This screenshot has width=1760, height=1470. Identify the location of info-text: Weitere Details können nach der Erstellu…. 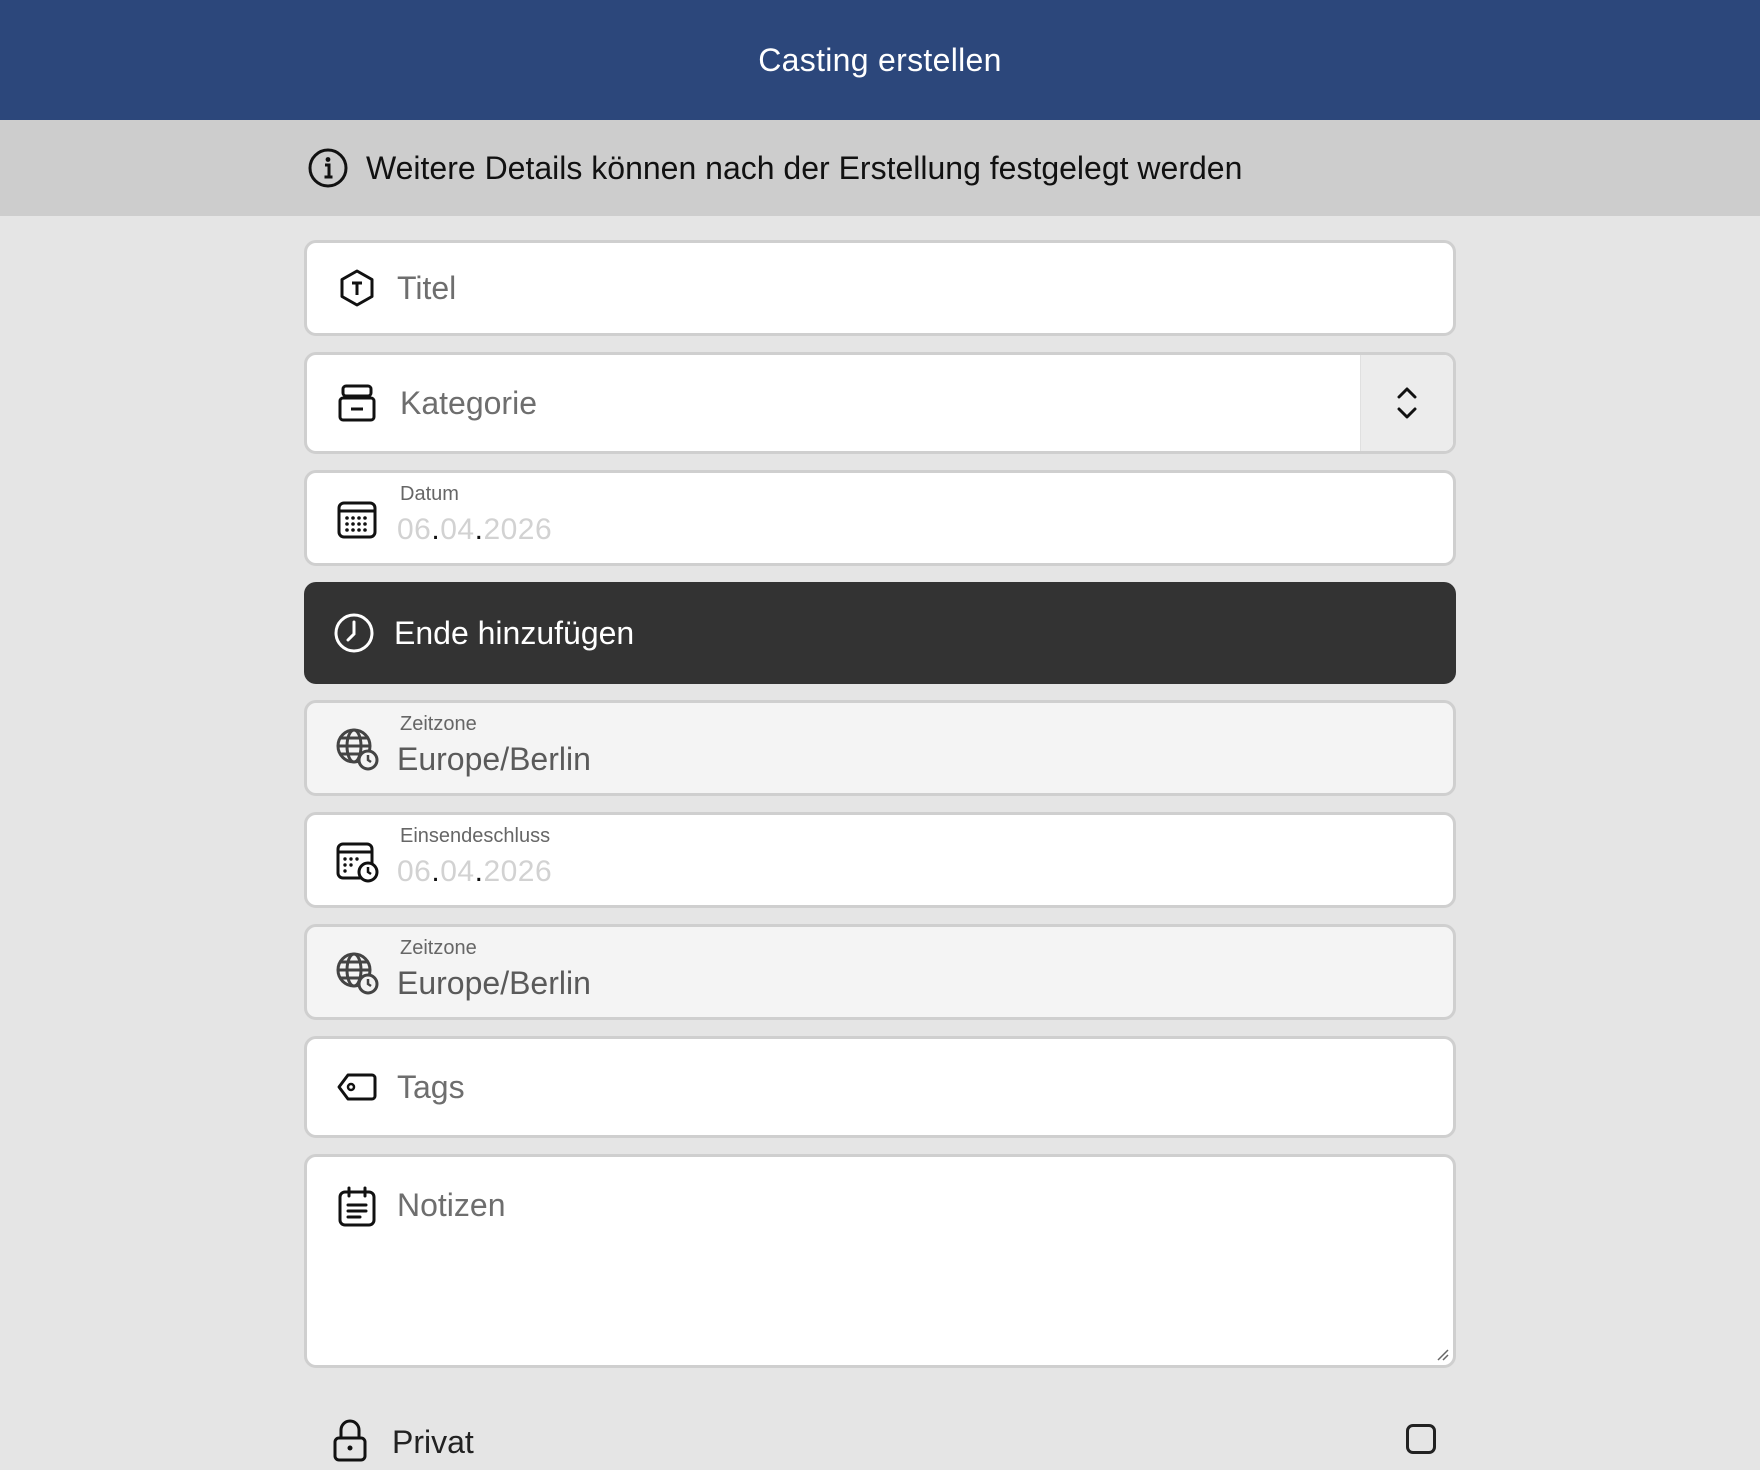
(804, 167).